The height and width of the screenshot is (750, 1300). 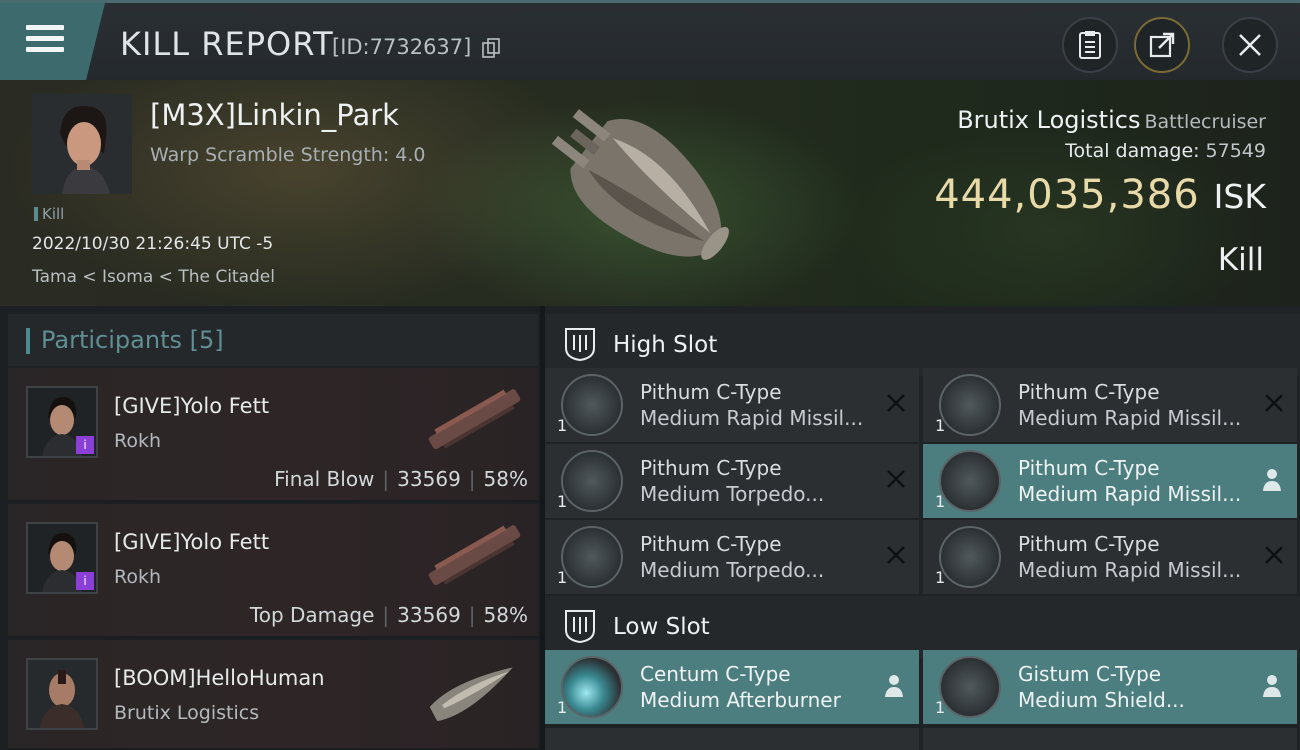 What do you see at coordinates (153, 277) in the screenshot?
I see `kill-location: Tama < Isoma < The Citadel` at bounding box center [153, 277].